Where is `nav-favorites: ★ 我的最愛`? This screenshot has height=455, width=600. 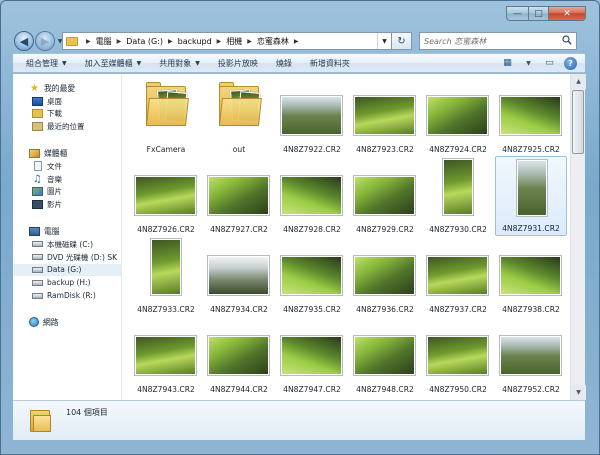
nav-favorites: ★ 我的最愛 is located at coordinates (67, 88).